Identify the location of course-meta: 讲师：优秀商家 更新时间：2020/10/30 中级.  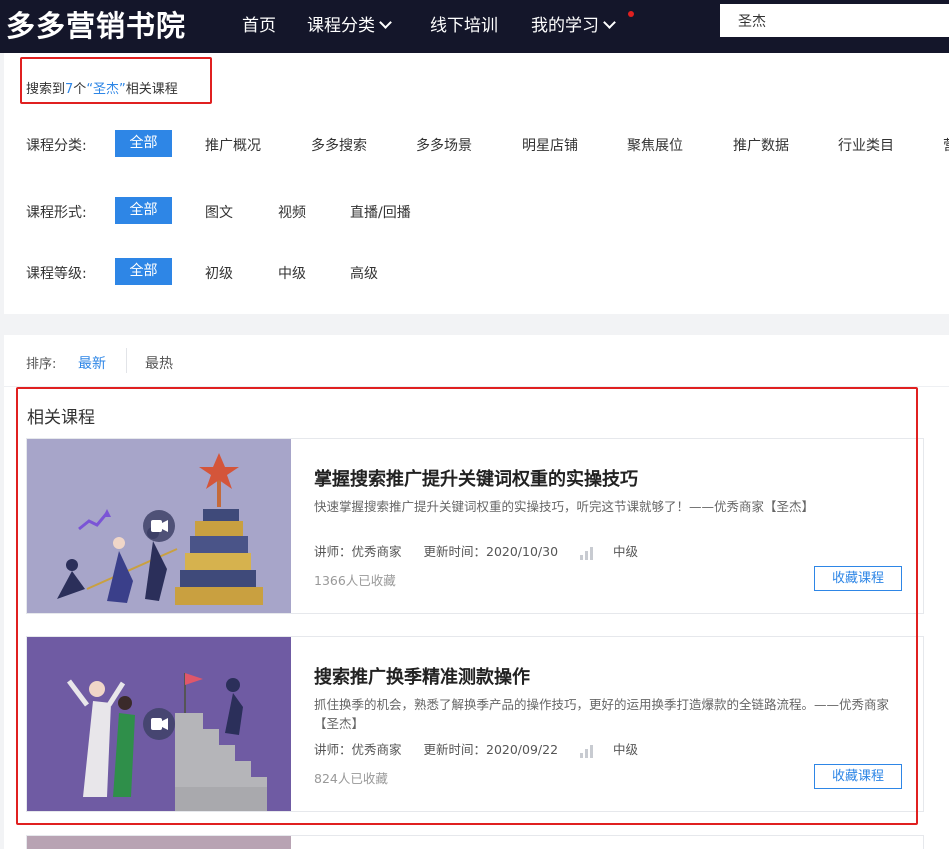
(485, 550).